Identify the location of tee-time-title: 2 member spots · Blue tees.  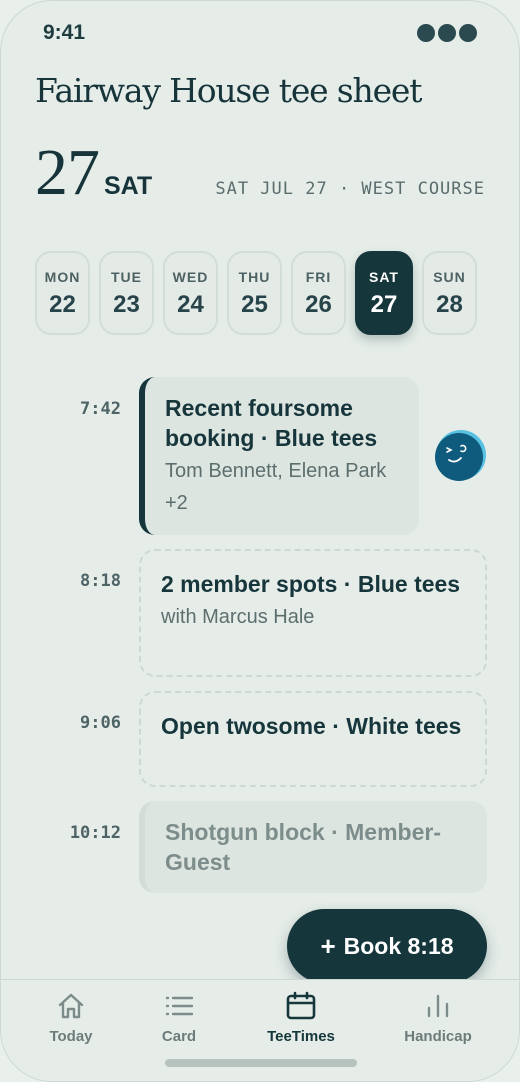
(311, 584).